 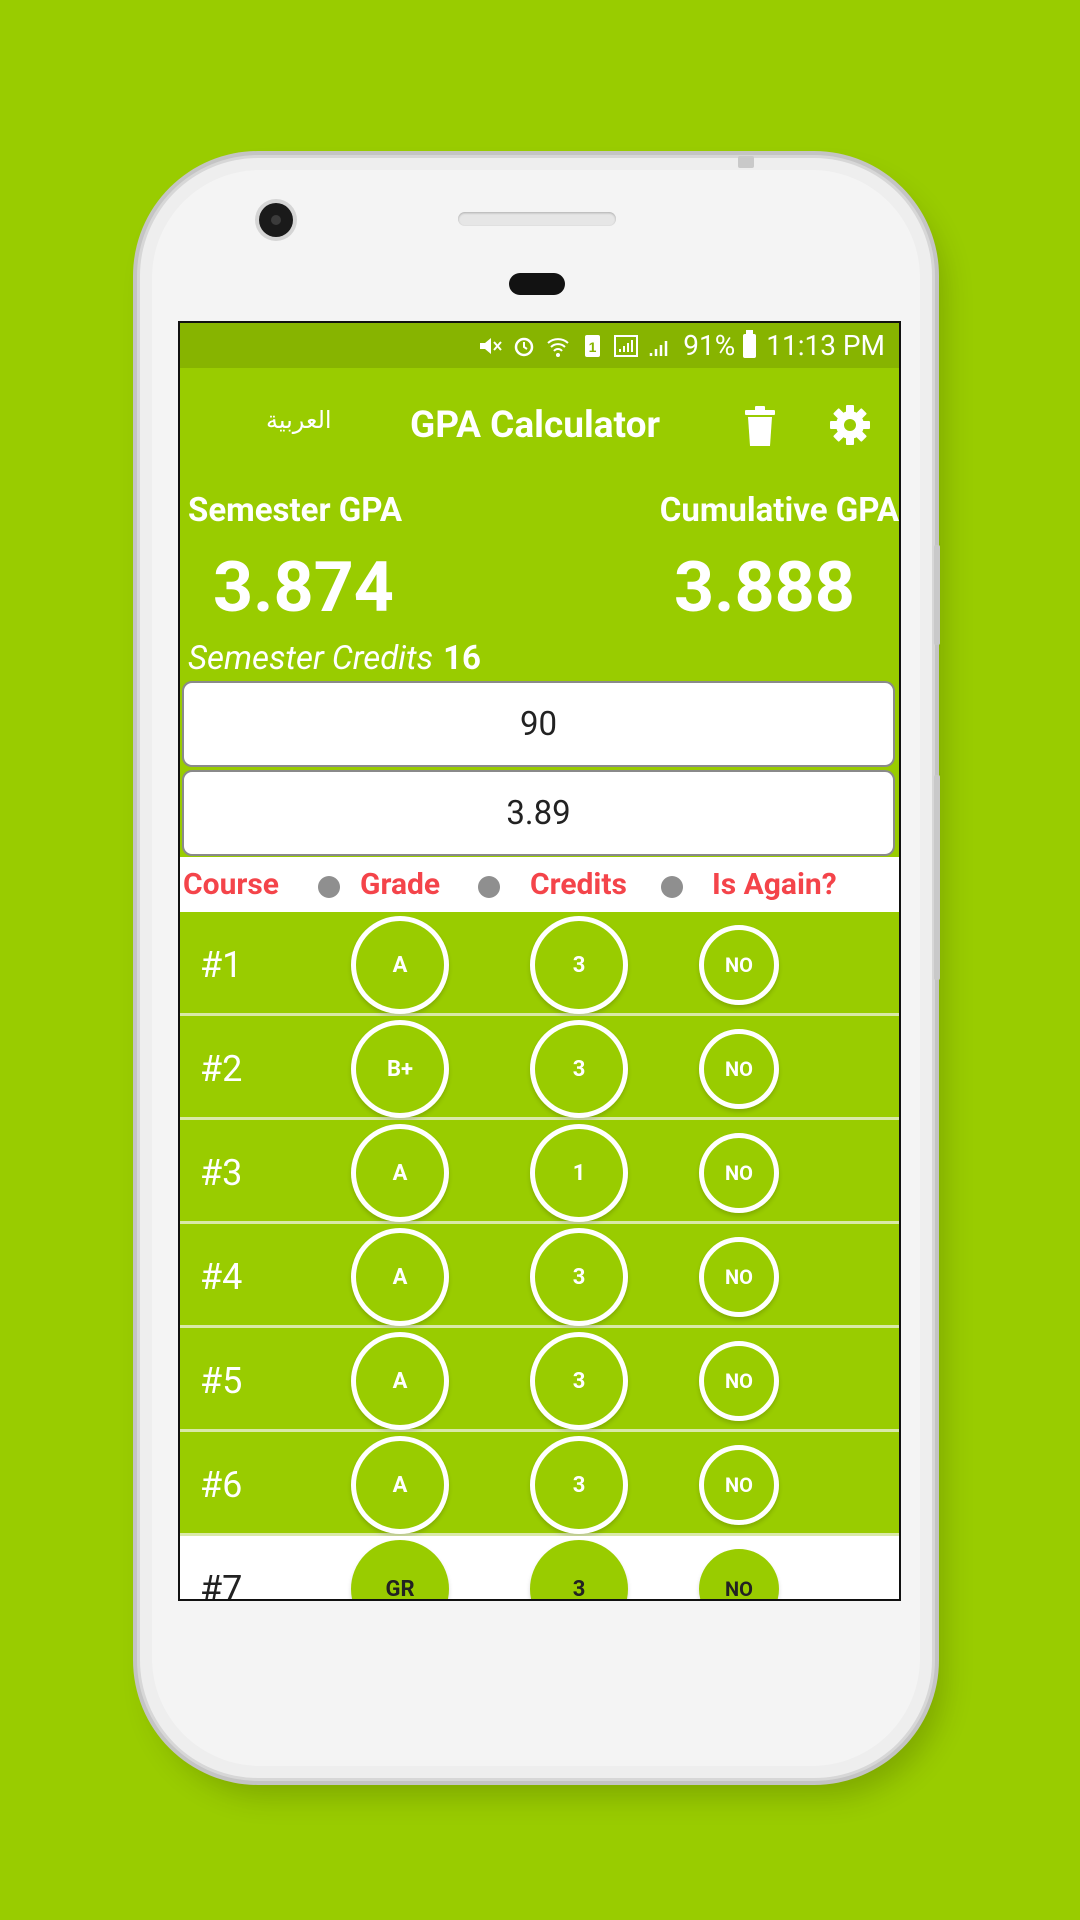 What do you see at coordinates (221, 965) in the screenshot?
I see `course-number: #1` at bounding box center [221, 965].